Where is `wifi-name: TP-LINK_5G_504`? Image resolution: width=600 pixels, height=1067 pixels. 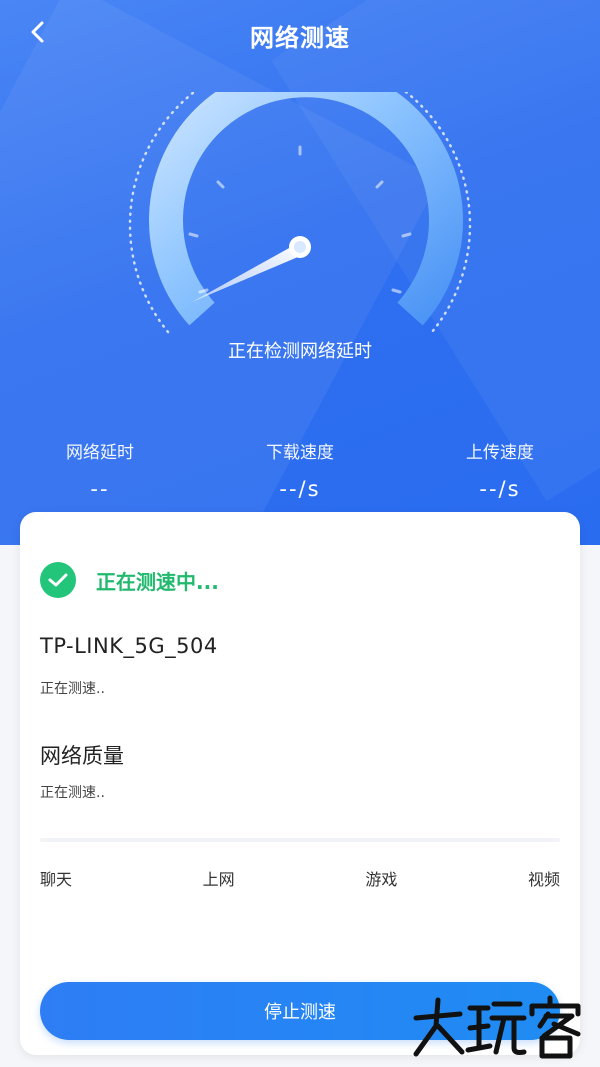 wifi-name: TP-LINK_5G_504 is located at coordinates (129, 646).